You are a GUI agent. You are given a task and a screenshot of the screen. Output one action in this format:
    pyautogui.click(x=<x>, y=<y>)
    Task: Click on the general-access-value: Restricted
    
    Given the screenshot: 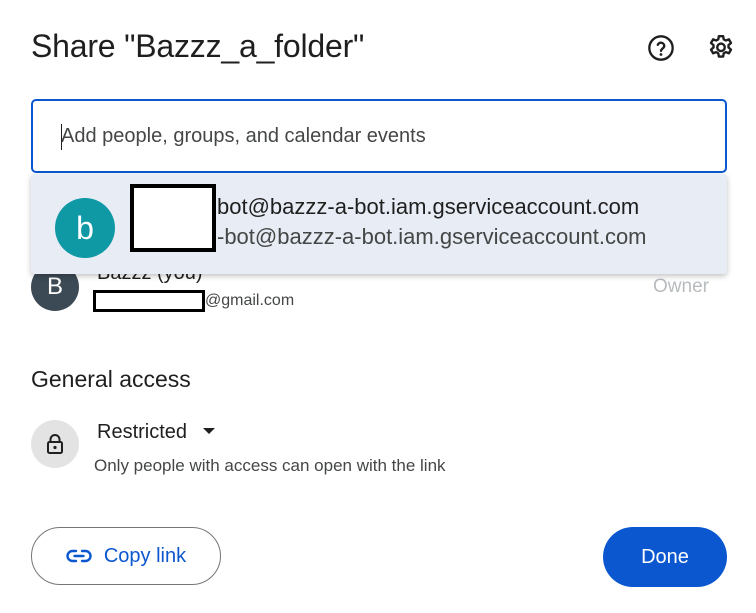 What is the action you would take?
    pyautogui.click(x=142, y=431)
    